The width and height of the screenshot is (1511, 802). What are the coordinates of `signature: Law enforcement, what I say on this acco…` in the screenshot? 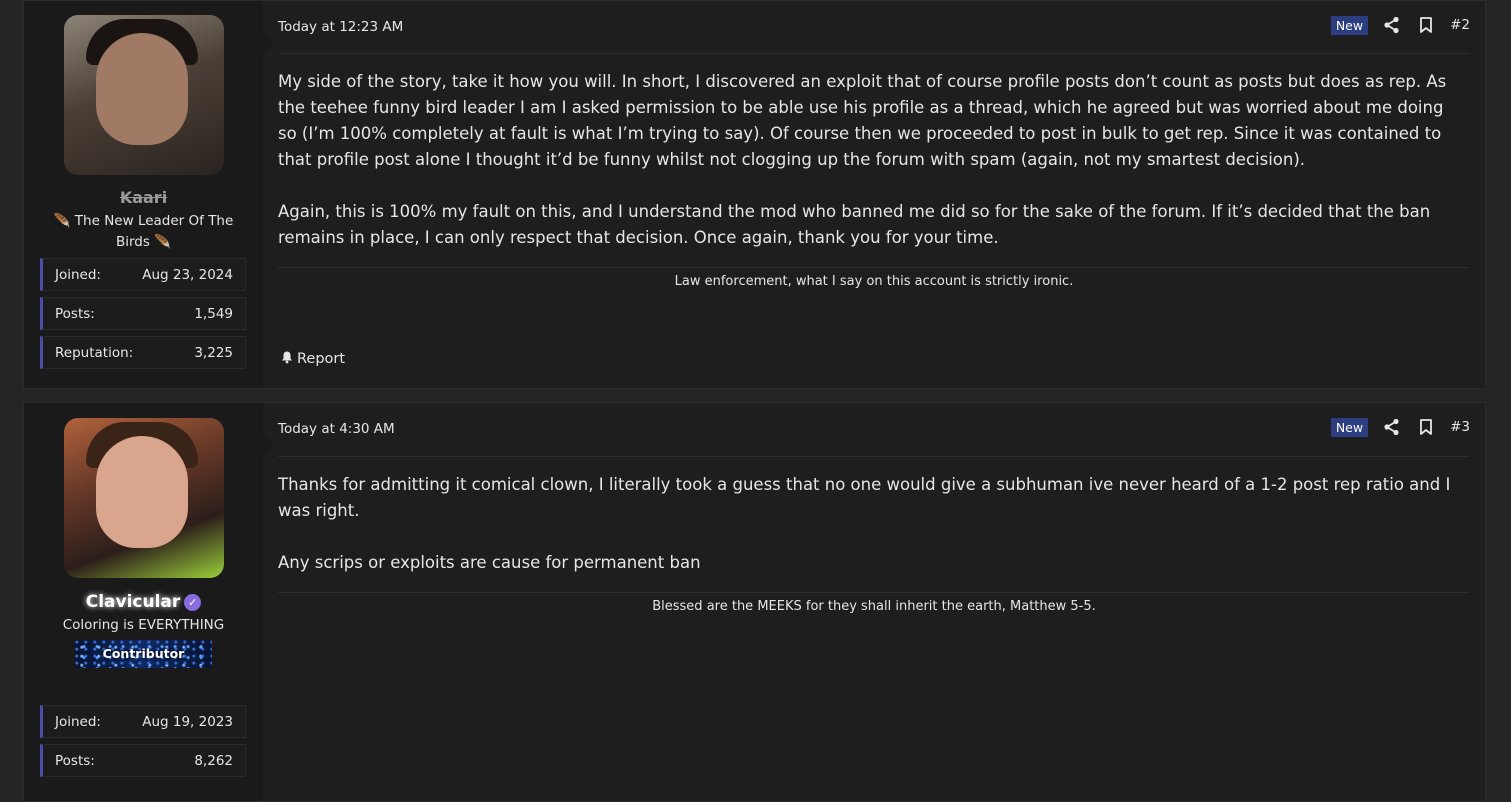 It's located at (874, 281).